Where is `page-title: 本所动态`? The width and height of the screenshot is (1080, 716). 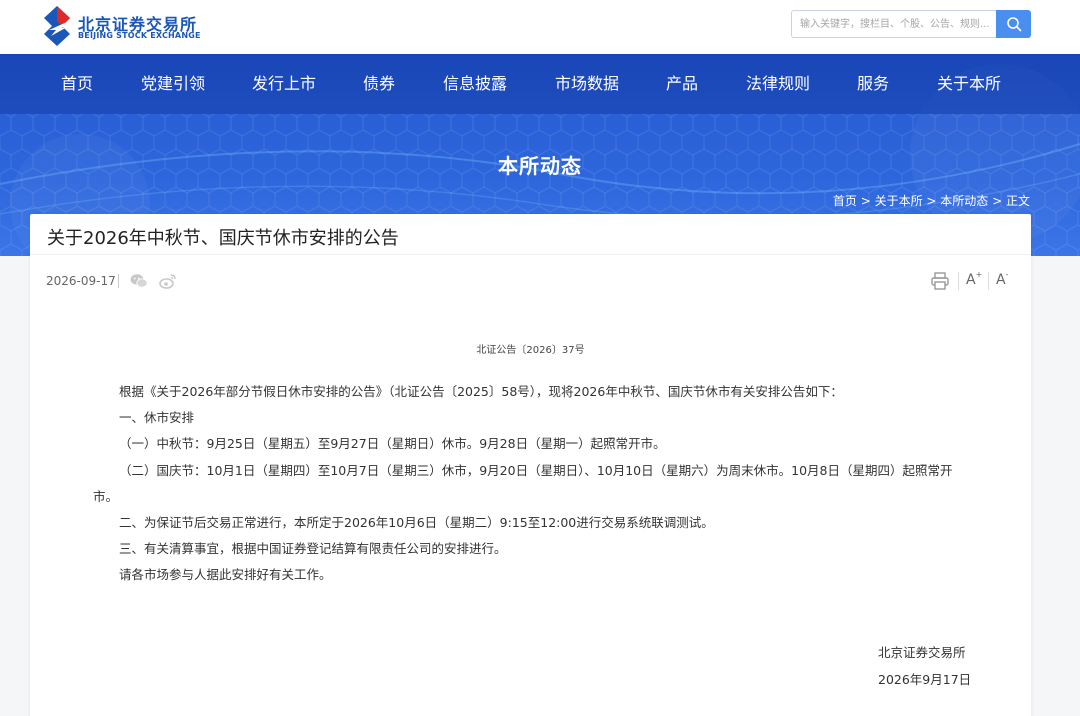 page-title: 本所动态 is located at coordinates (540, 166).